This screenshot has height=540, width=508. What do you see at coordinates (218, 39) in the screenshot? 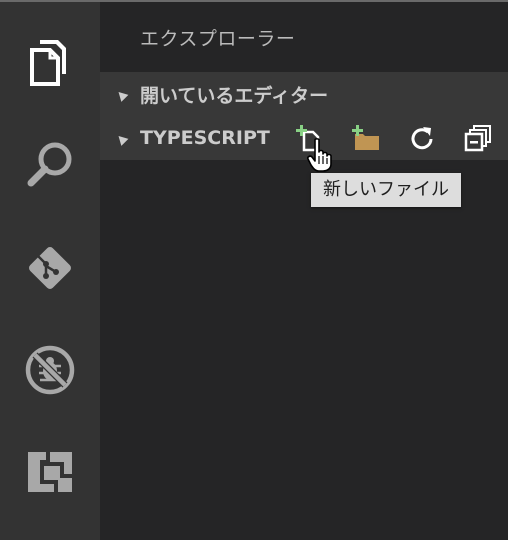
I see `sidebar-title: エクスプローラー` at bounding box center [218, 39].